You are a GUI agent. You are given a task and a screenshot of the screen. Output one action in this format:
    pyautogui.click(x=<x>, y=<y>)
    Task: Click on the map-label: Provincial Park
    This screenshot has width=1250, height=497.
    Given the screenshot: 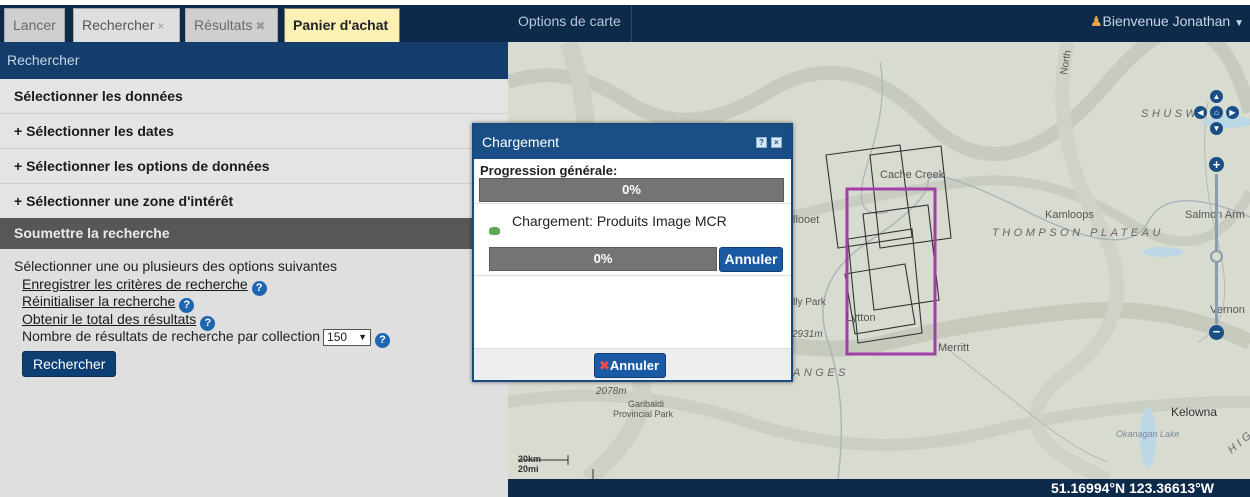 What is the action you would take?
    pyautogui.click(x=643, y=414)
    